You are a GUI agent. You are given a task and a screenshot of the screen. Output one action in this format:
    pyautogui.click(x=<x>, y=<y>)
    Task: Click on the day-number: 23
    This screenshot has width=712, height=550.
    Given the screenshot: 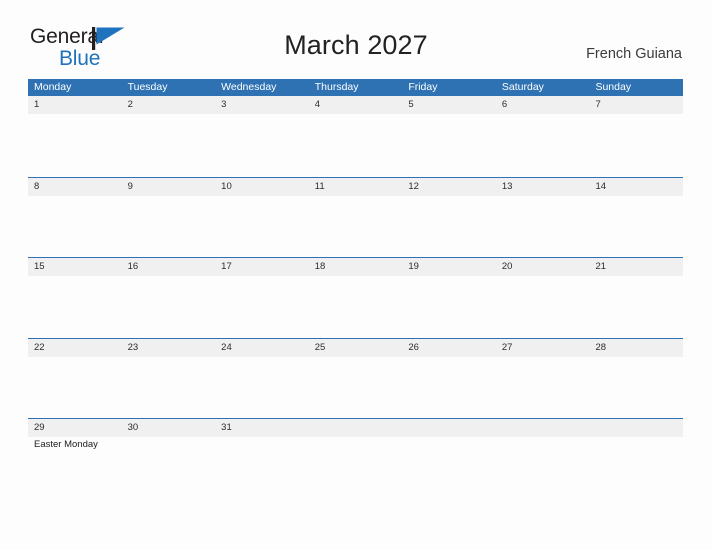 What is the action you would take?
    pyautogui.click(x=169, y=348)
    